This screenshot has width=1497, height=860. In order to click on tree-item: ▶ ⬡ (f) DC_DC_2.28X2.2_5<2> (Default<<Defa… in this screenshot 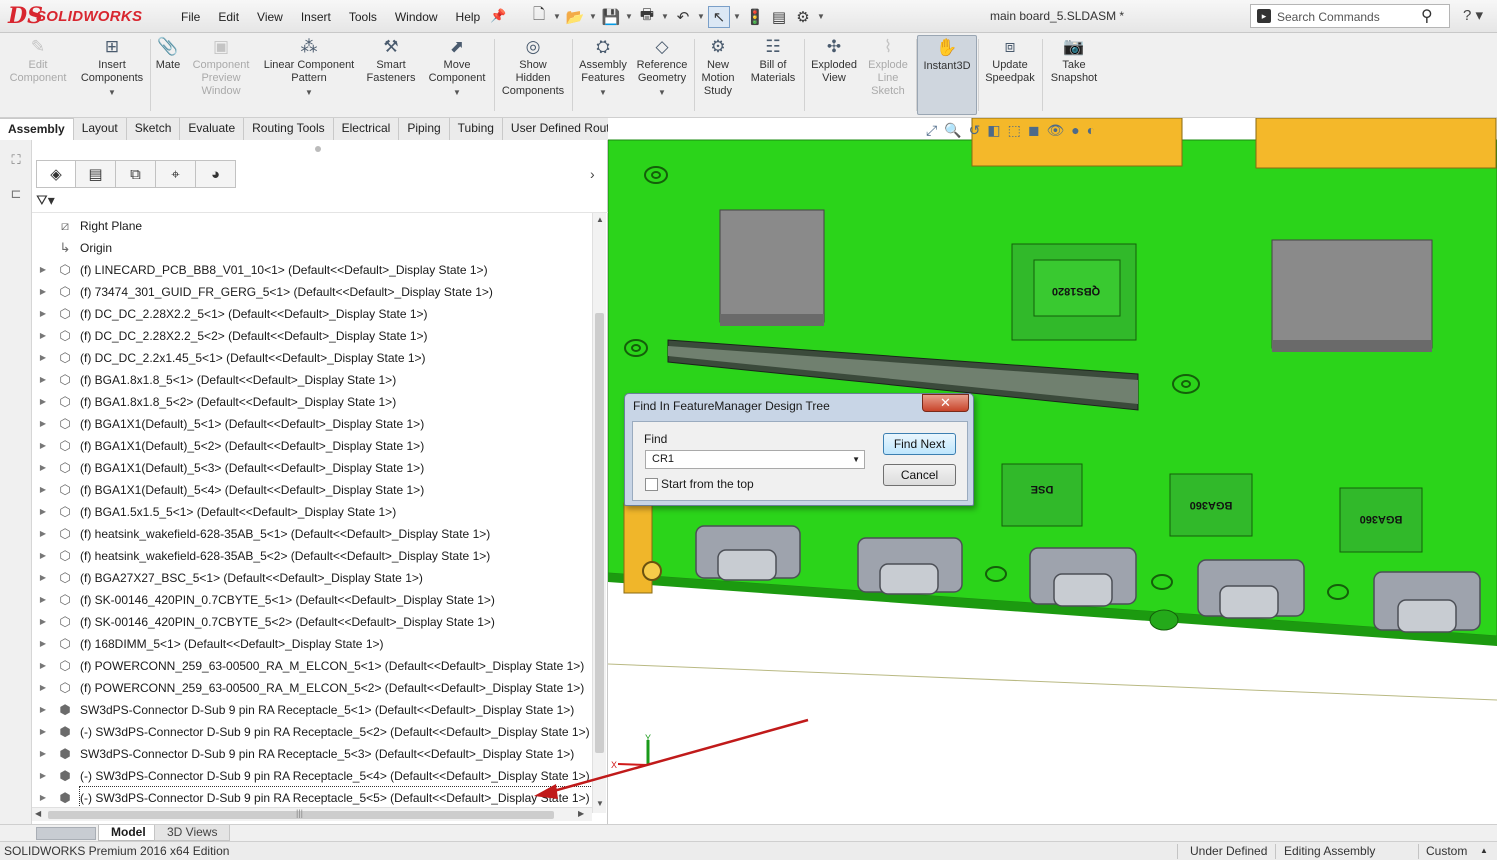, I will do `click(312, 336)`.